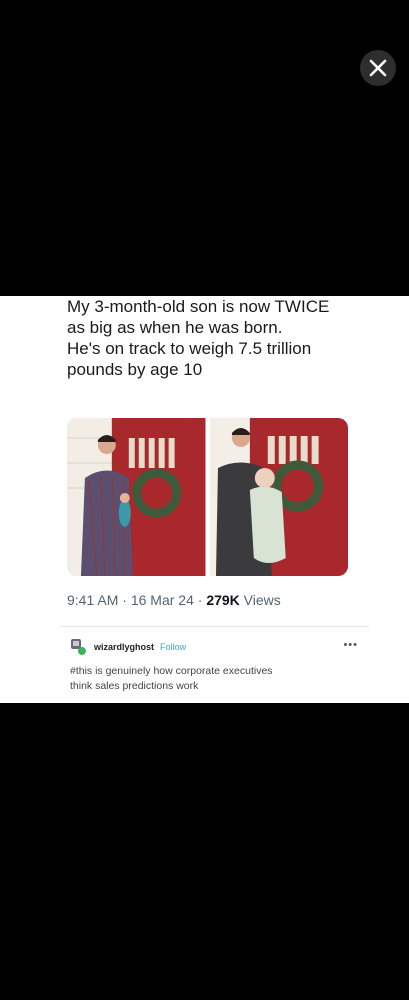 Image resolution: width=409 pixels, height=1000 pixels. I want to click on views-count: 279K, so click(223, 600).